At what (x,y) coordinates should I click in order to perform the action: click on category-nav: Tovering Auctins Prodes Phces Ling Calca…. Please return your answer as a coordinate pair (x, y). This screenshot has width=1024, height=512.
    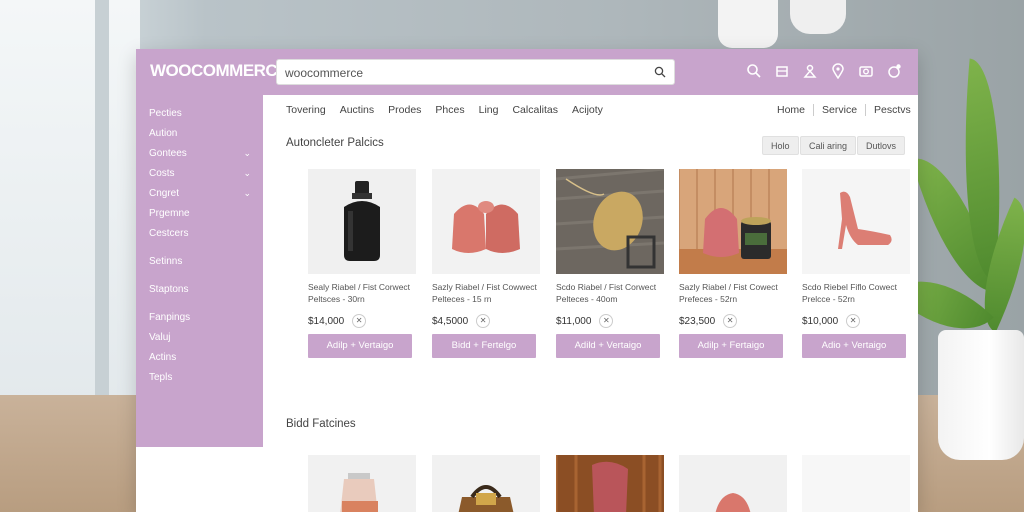
    Looking at the image, I should click on (451, 110).